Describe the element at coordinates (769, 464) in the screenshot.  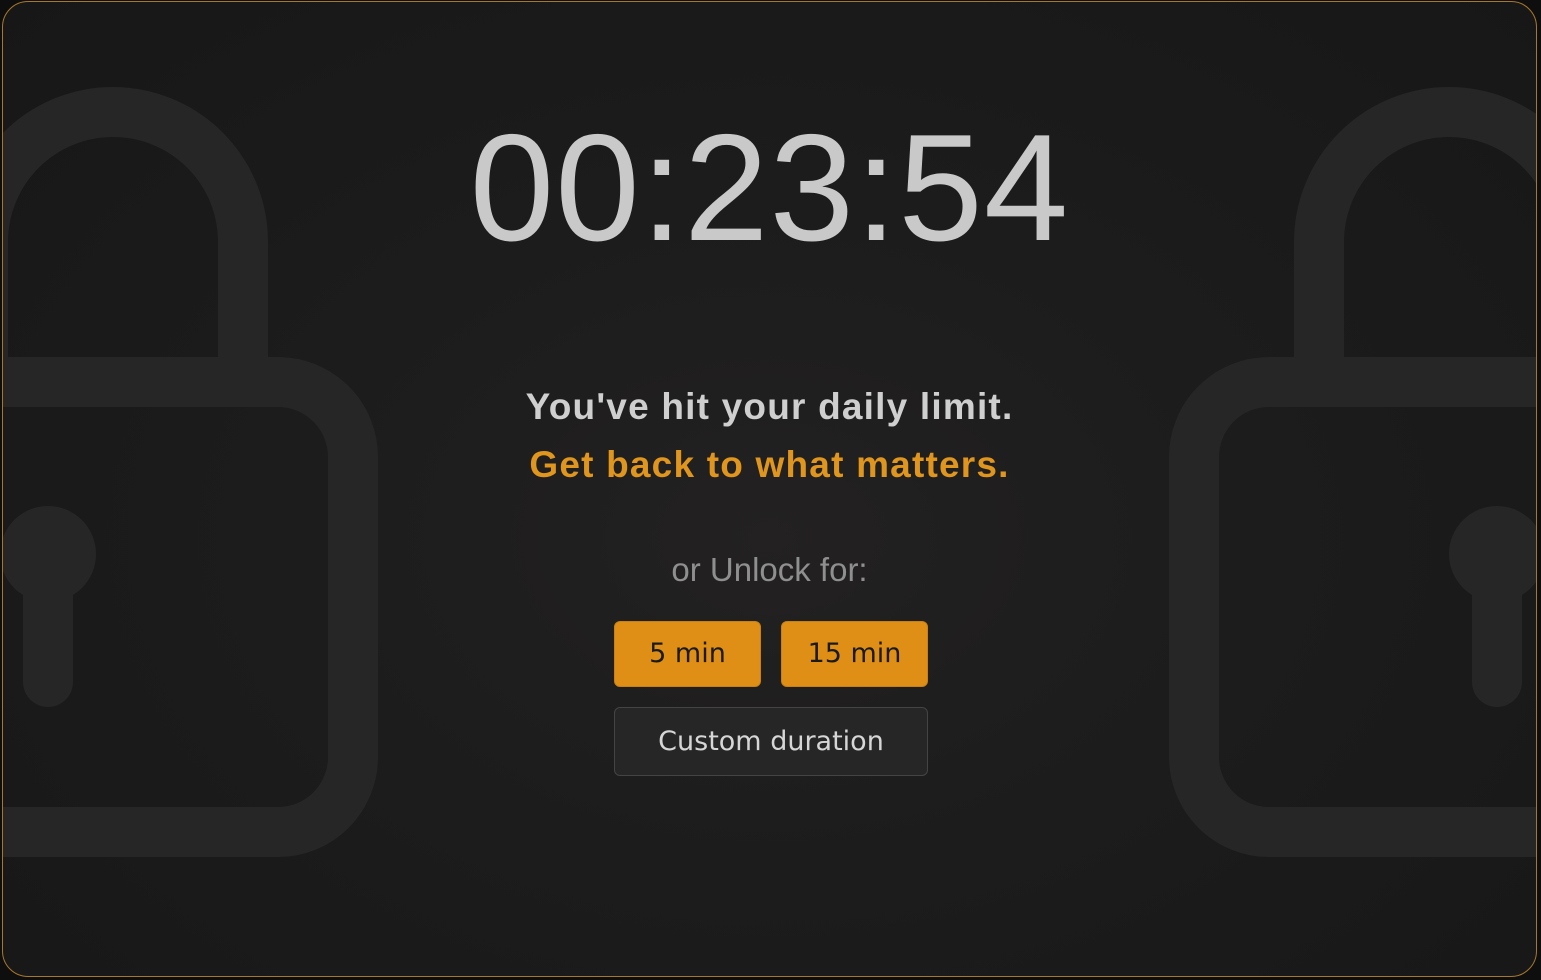
I see `motivation-message: Get back to what matters.` at that location.